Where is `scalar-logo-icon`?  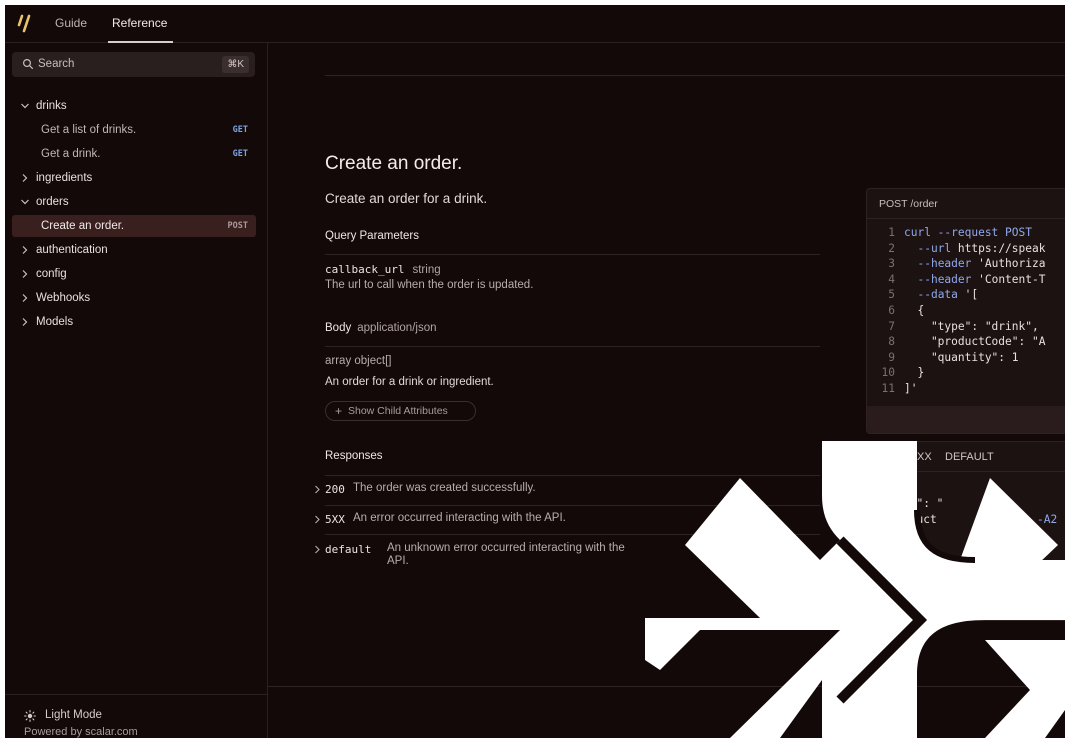 scalar-logo-icon is located at coordinates (26, 24).